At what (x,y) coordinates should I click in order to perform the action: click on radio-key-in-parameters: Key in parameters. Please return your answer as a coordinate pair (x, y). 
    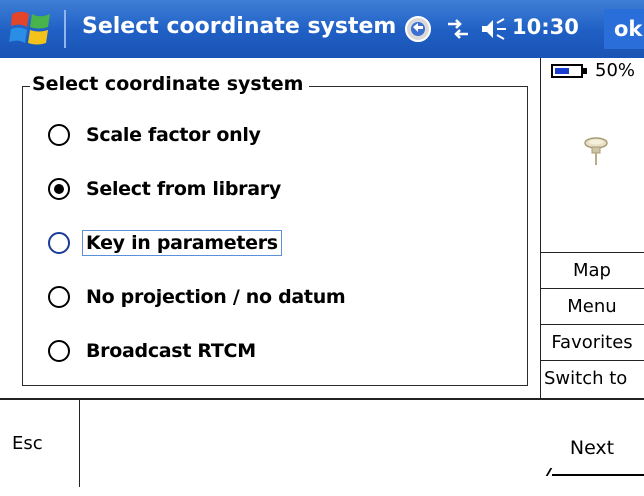
    Looking at the image, I should click on (165, 243).